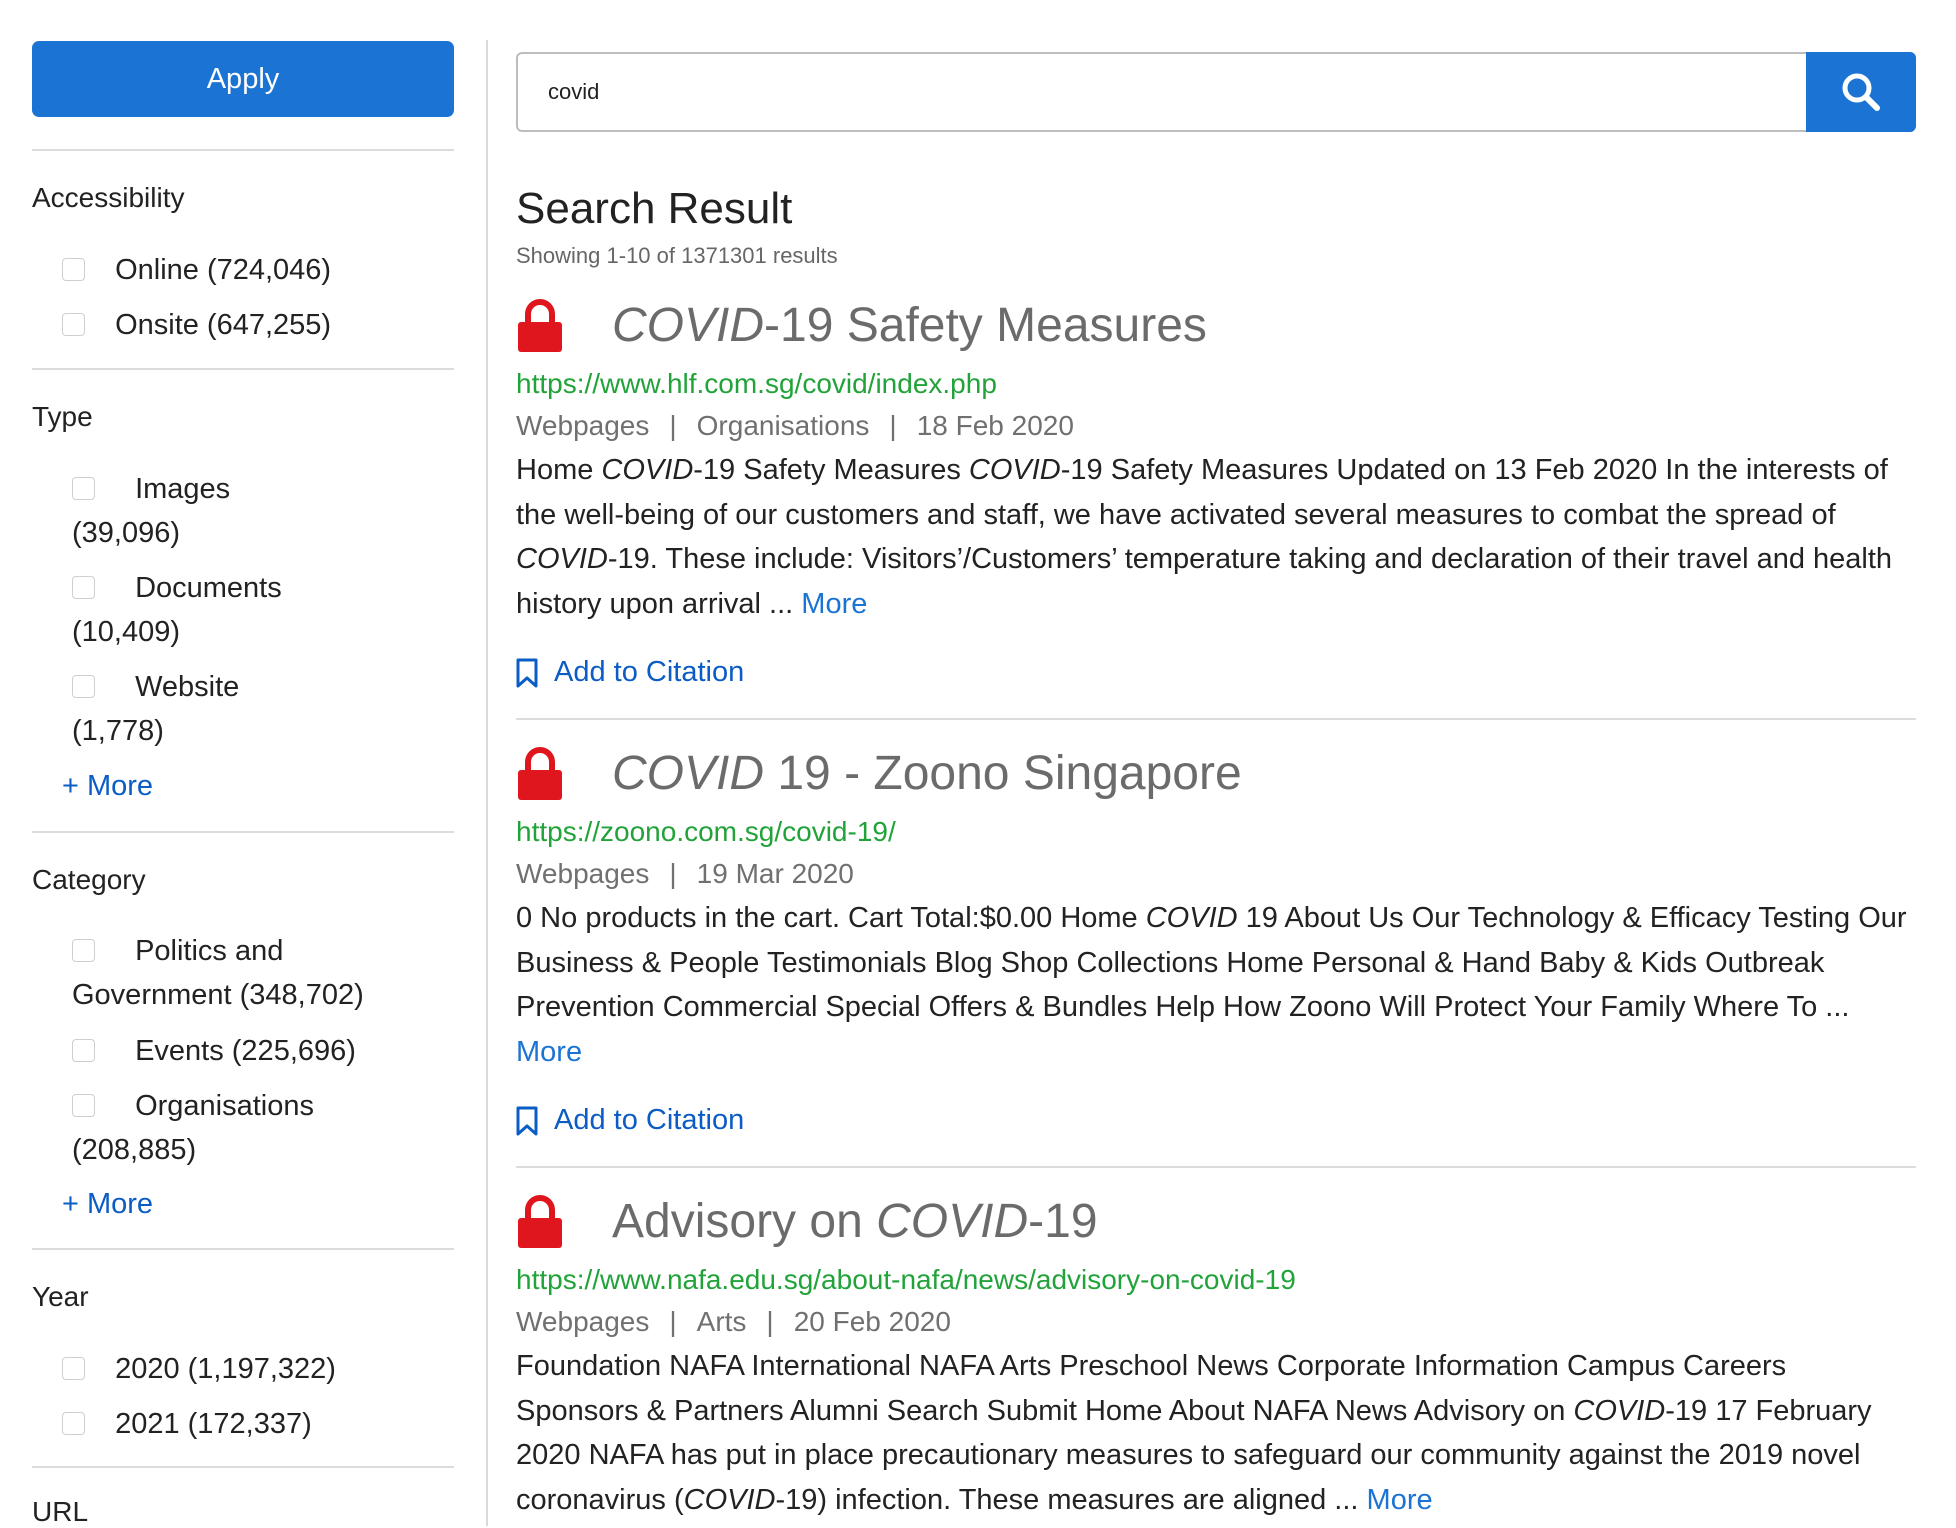 This screenshot has width=1956, height=1528. Describe the element at coordinates (107, 1204) in the screenshot. I see `category-more-link: + More` at that location.